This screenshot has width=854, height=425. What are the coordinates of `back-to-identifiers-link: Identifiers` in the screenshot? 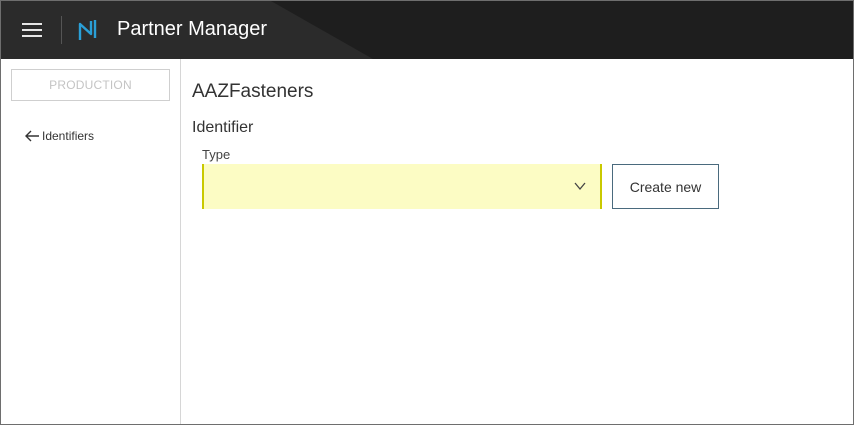 It's located at (59, 136).